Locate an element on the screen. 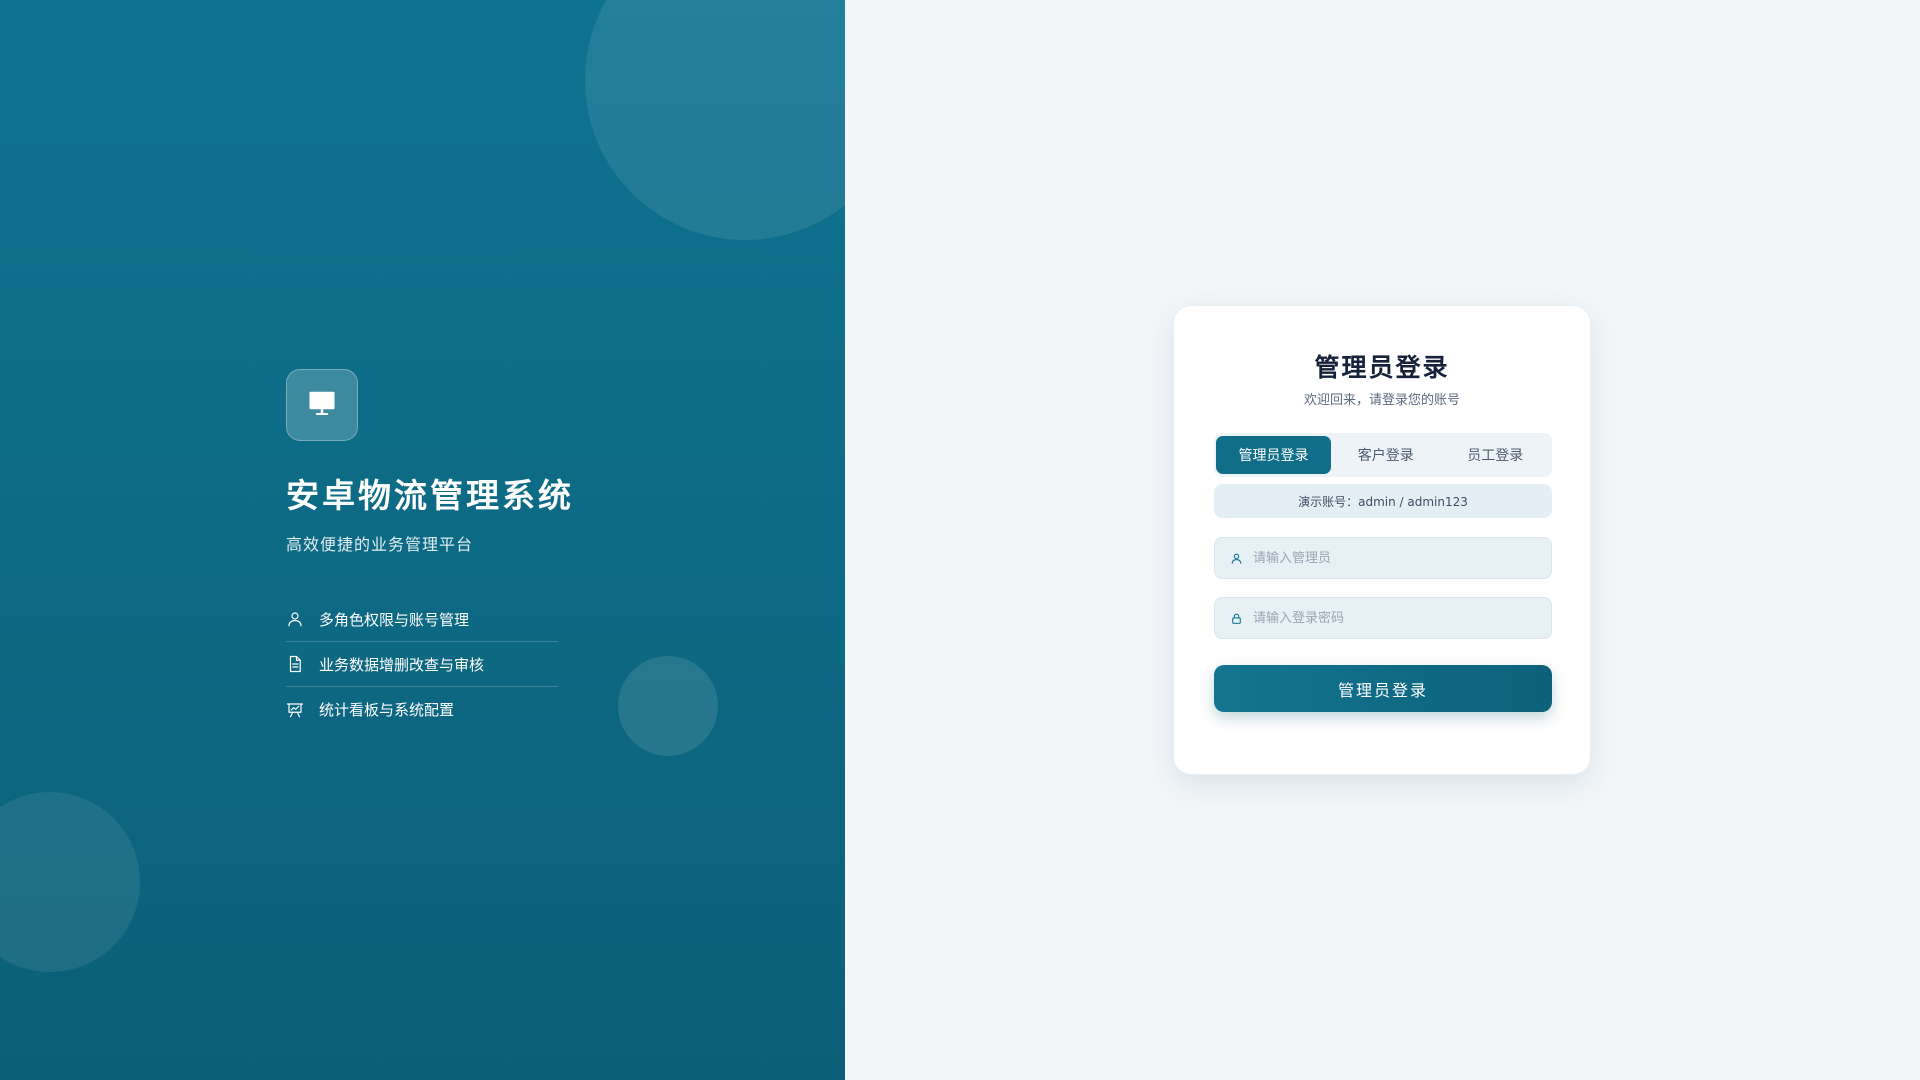 This screenshot has height=1080, width=1920. demo-account-hint: 演示账号：admin / admin123 is located at coordinates (1383, 501).